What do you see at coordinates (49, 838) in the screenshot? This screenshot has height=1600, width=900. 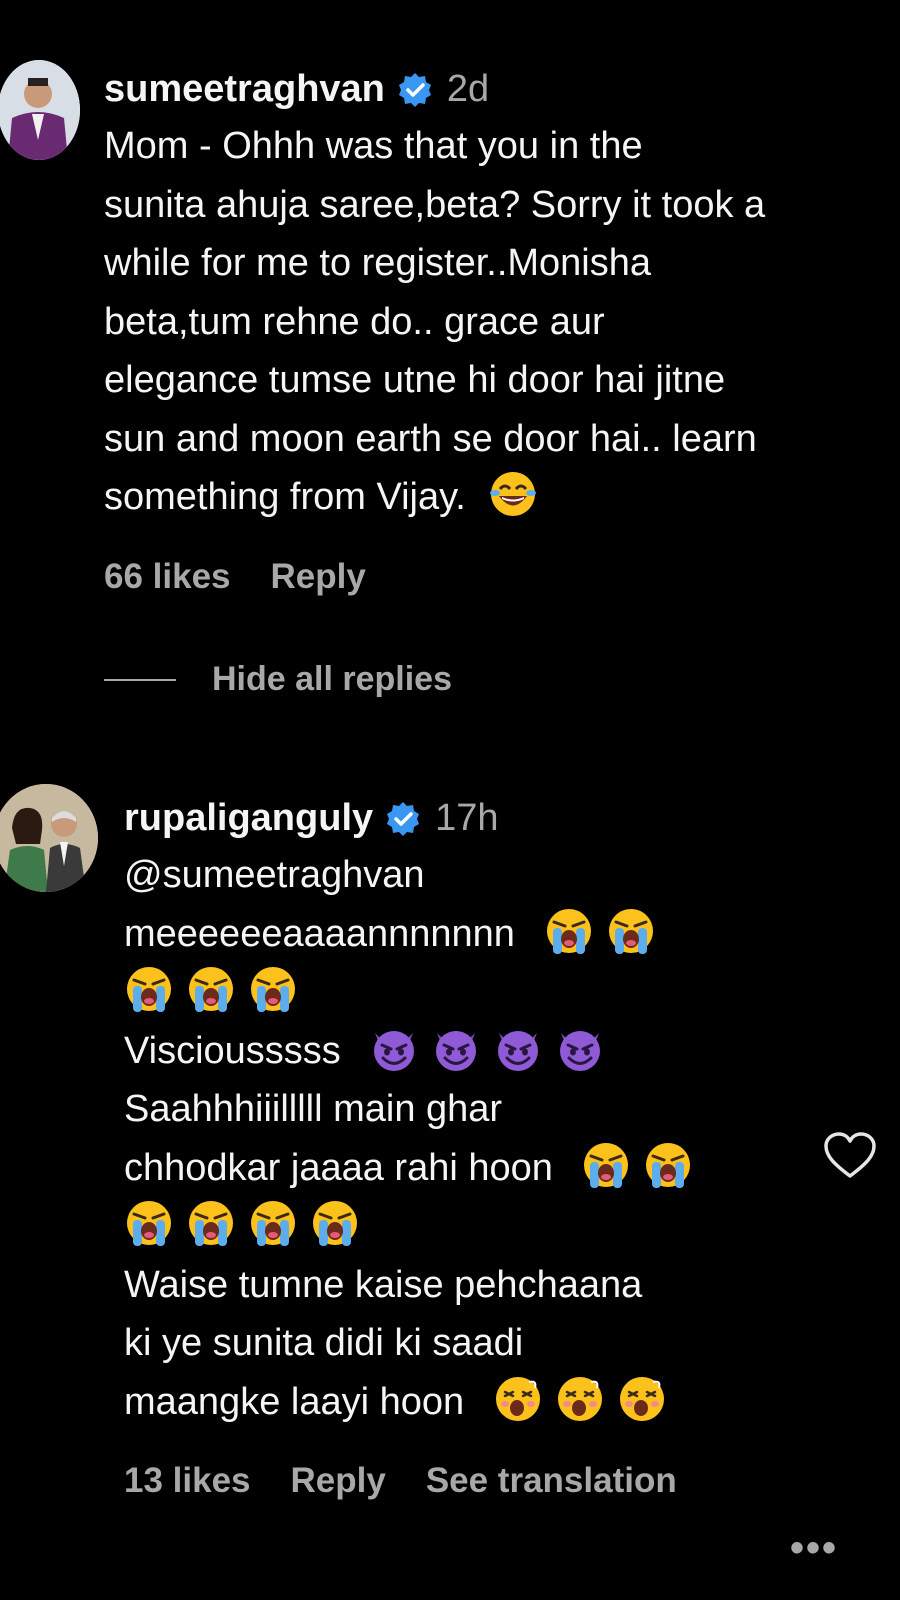 I see `avatar-rupaliganguly` at bounding box center [49, 838].